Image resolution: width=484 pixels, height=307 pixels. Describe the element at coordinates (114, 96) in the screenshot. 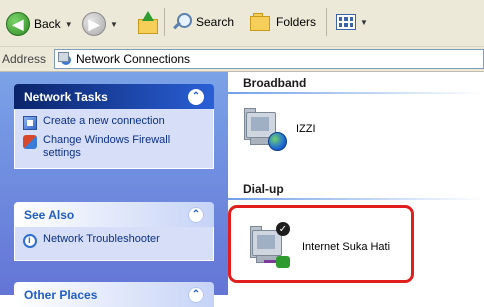

I see `network-tasks-header: Network Tasks ⌃` at that location.